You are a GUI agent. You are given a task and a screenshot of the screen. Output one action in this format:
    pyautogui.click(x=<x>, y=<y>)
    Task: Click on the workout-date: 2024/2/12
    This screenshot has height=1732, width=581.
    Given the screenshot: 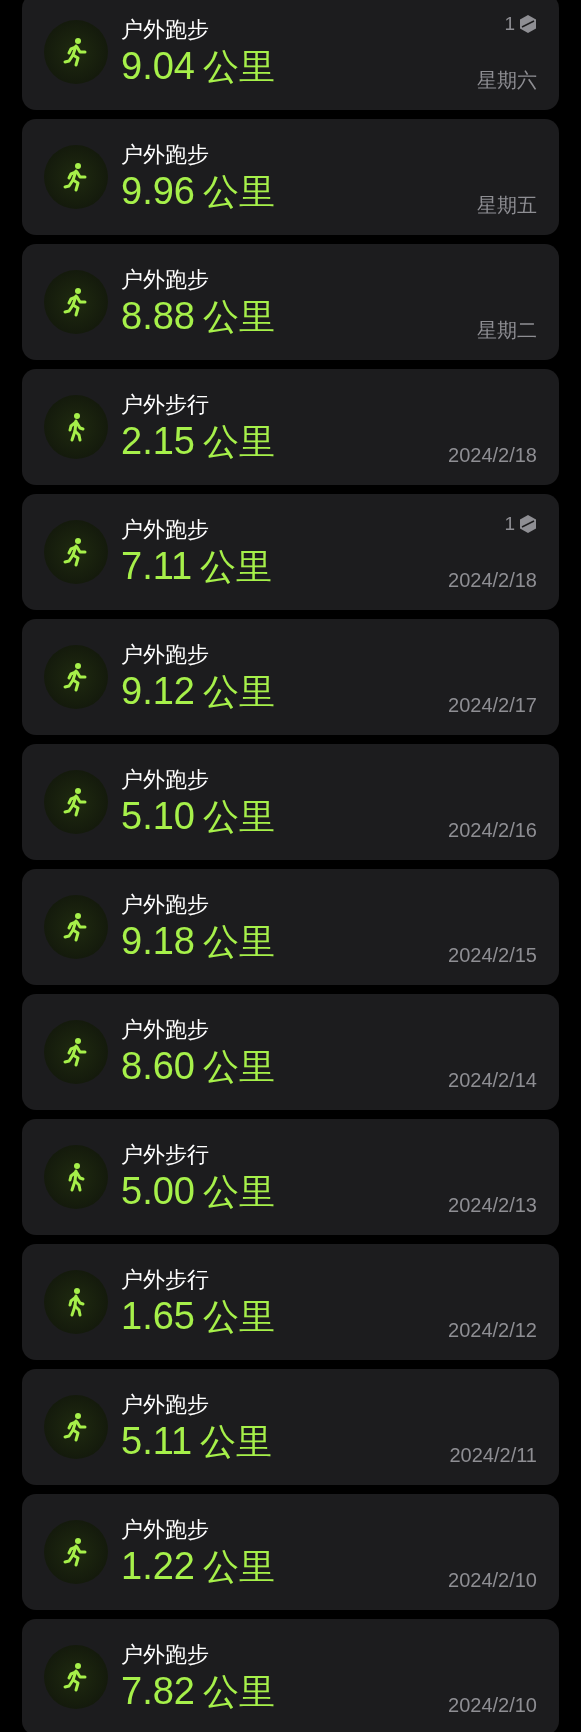 What is the action you would take?
    pyautogui.click(x=492, y=1330)
    